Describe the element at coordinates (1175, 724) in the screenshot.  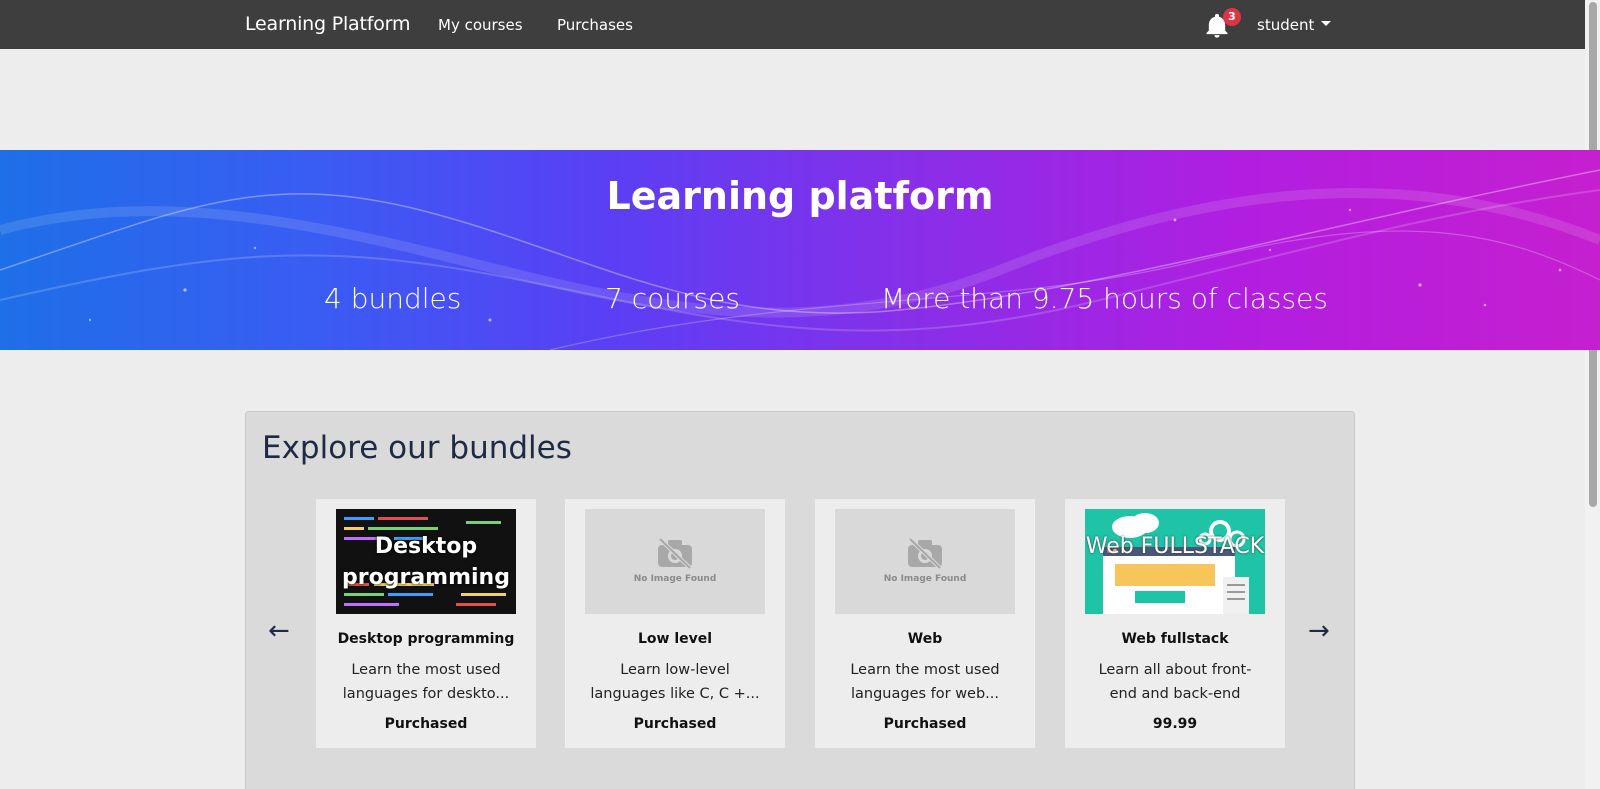
I see `bundle-price: 99.99` at that location.